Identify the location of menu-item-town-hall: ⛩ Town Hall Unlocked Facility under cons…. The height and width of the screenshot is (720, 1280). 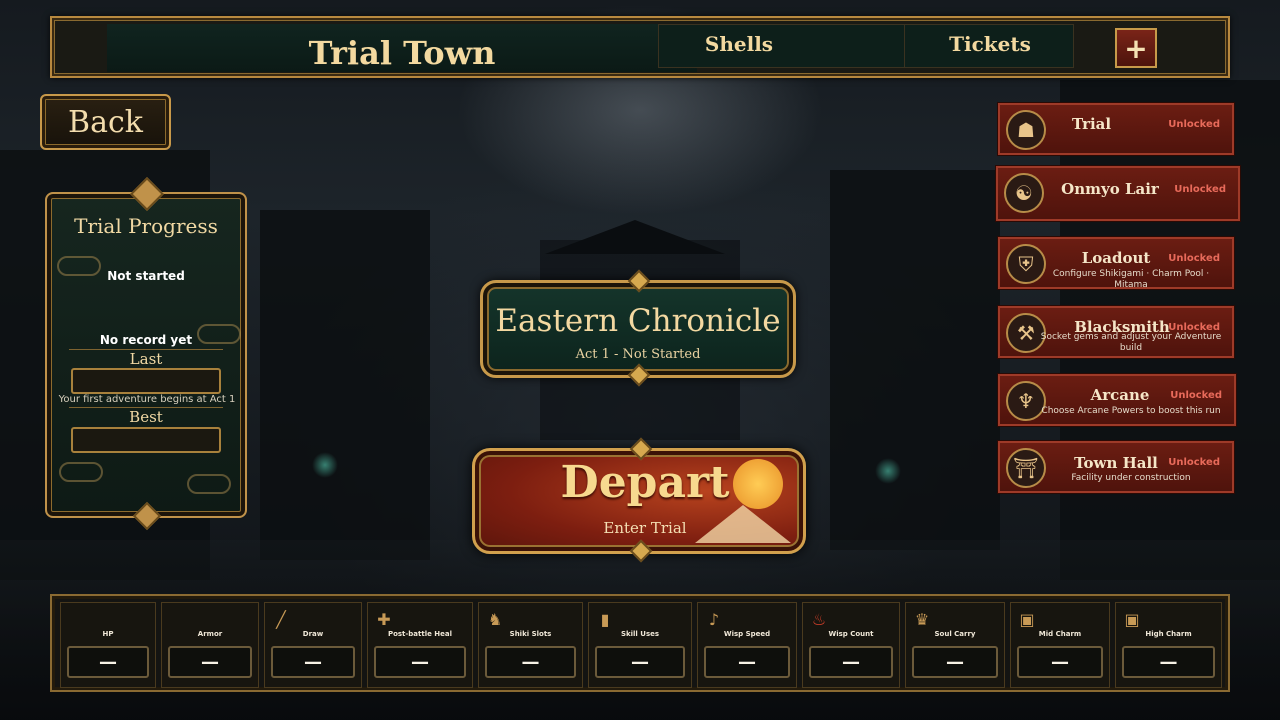
(1116, 467).